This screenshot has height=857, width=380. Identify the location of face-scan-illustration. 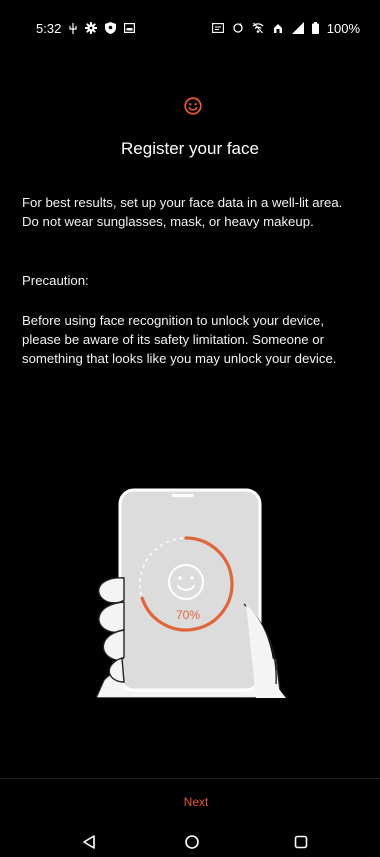
(190, 593).